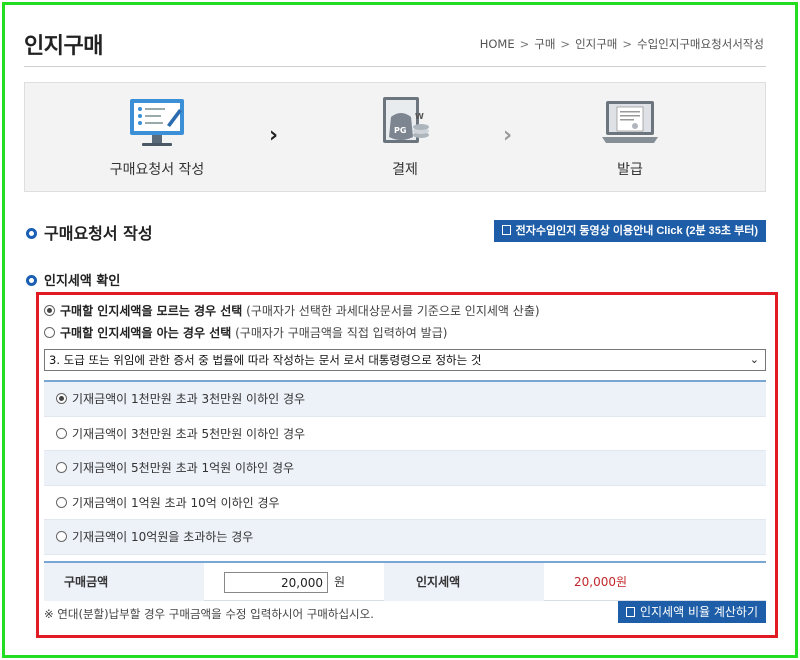 Image resolution: width=800 pixels, height=660 pixels. I want to click on amount-summary-row: 구매금액 원 인지세액 20,000원, so click(405, 581).